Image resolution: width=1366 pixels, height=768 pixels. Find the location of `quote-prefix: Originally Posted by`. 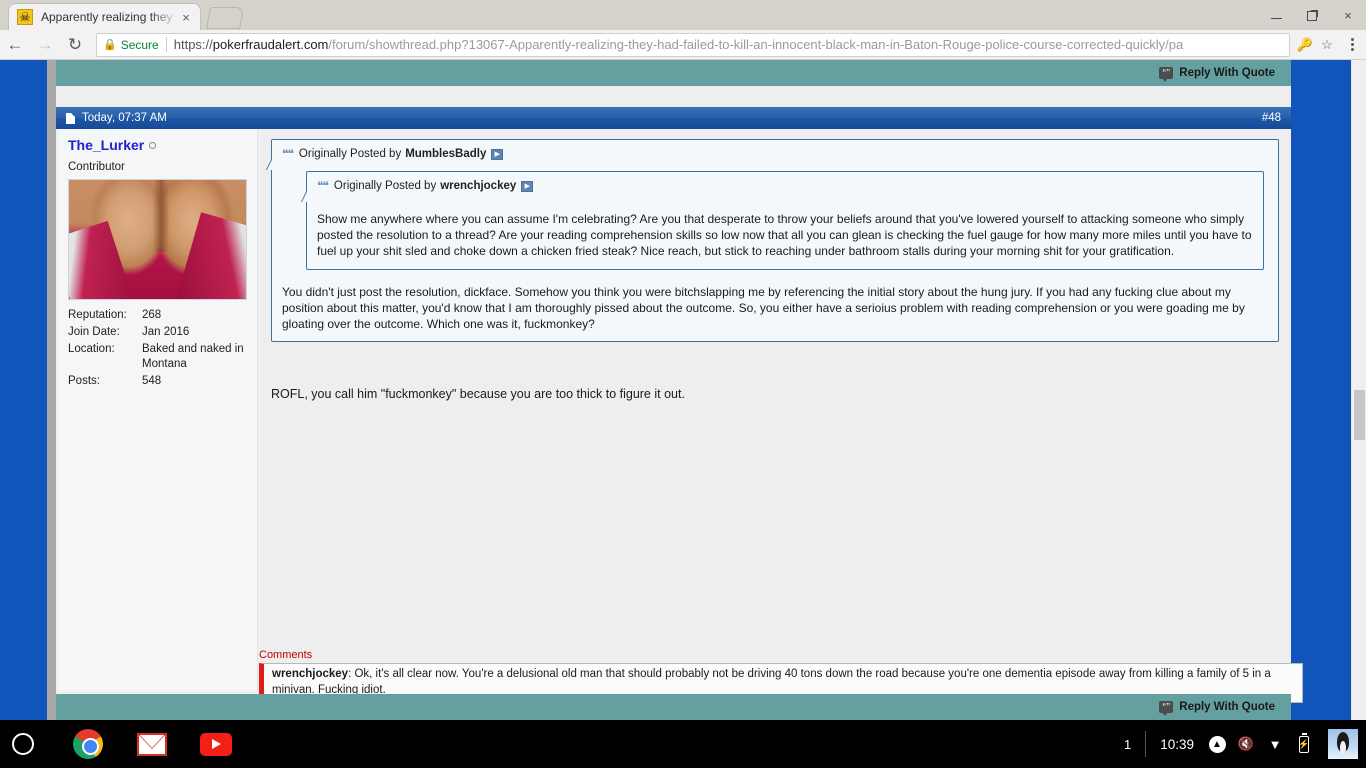

quote-prefix: Originally Posted by is located at coordinates (385, 186).